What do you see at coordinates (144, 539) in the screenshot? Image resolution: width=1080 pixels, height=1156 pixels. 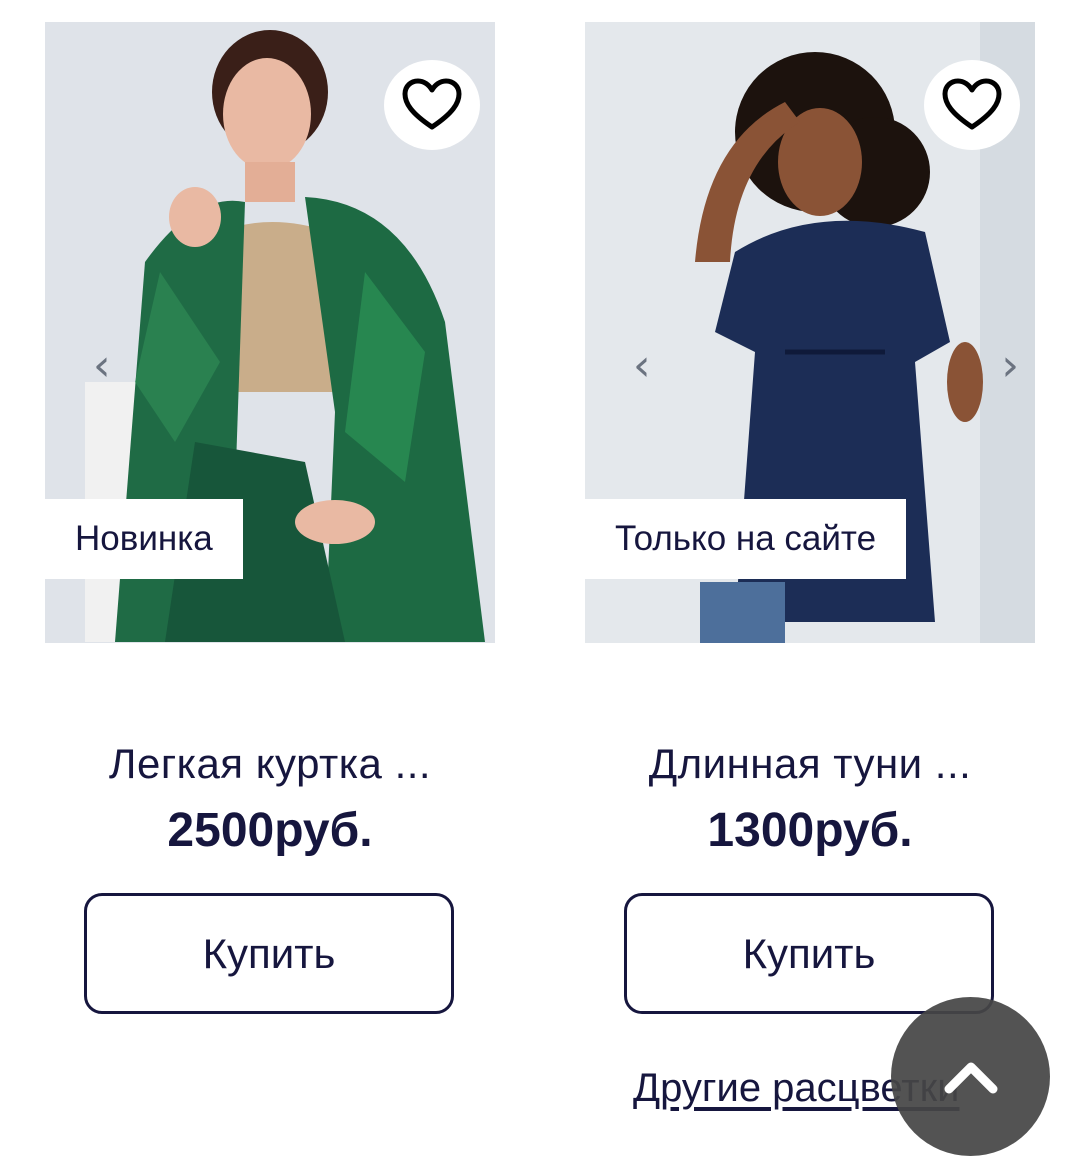 I see `new-badge: Новинка` at bounding box center [144, 539].